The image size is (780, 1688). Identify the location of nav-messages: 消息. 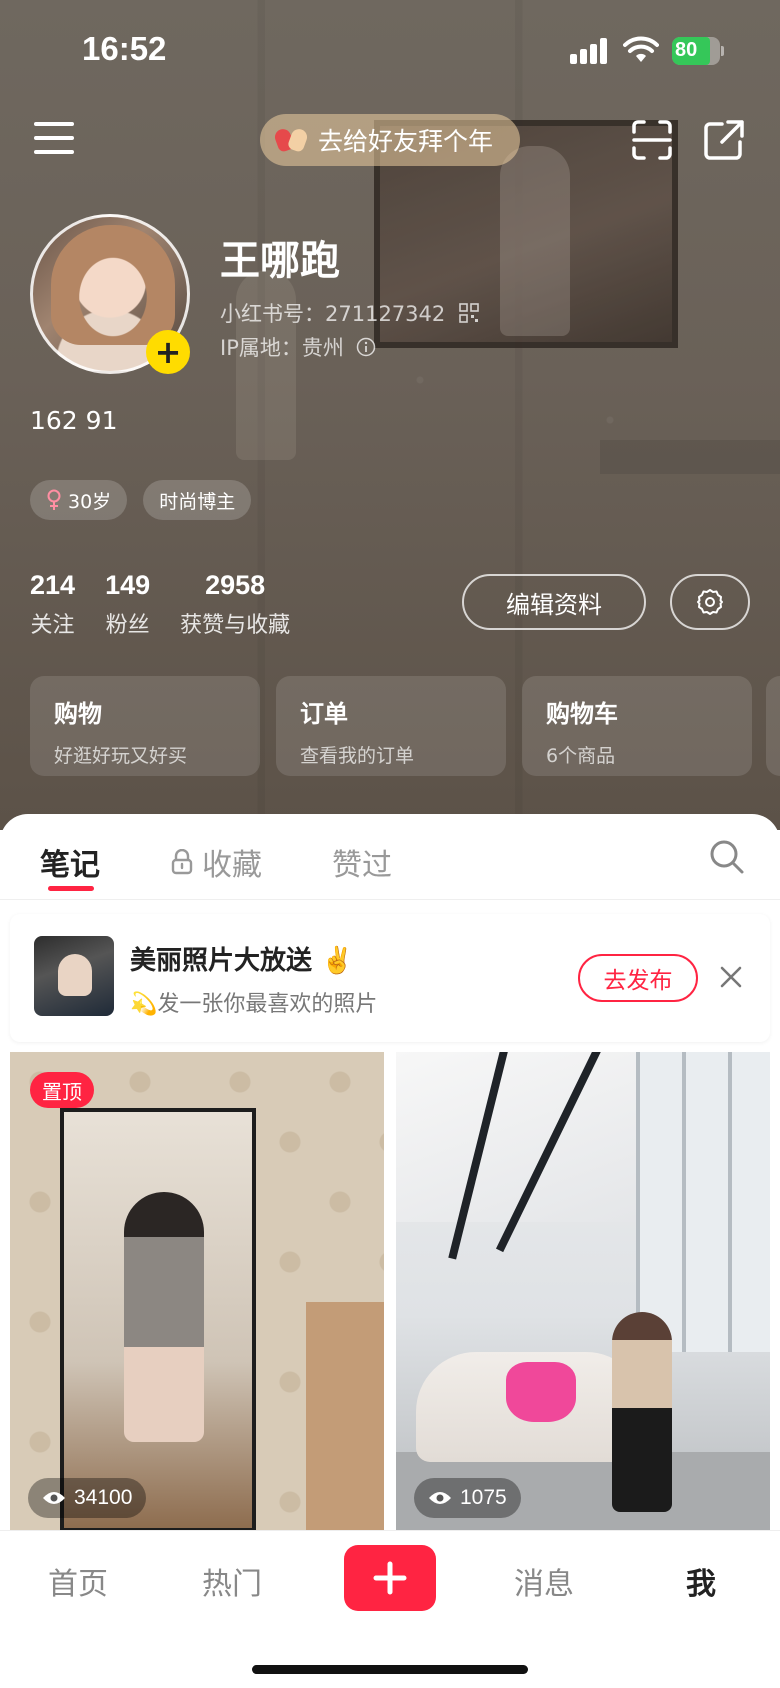
(544, 1581).